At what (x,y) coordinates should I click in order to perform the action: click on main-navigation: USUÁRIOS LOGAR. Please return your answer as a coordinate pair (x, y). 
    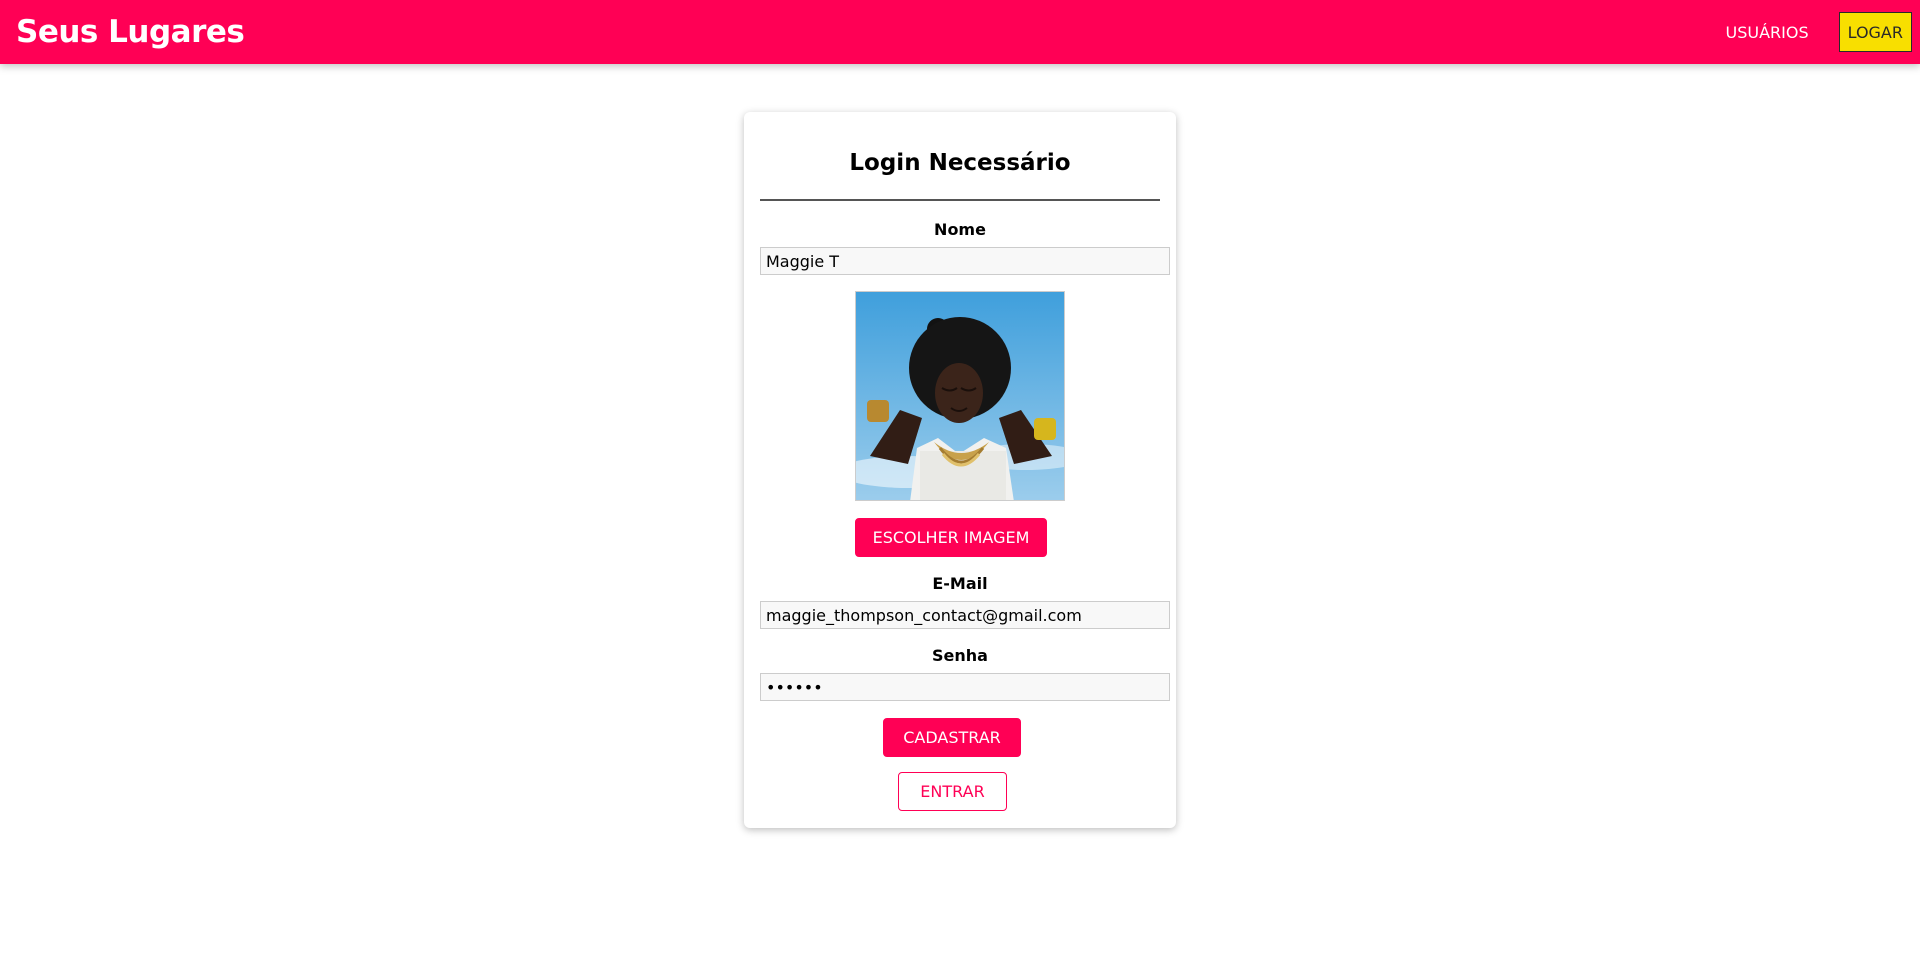
    Looking at the image, I should click on (1811, 32).